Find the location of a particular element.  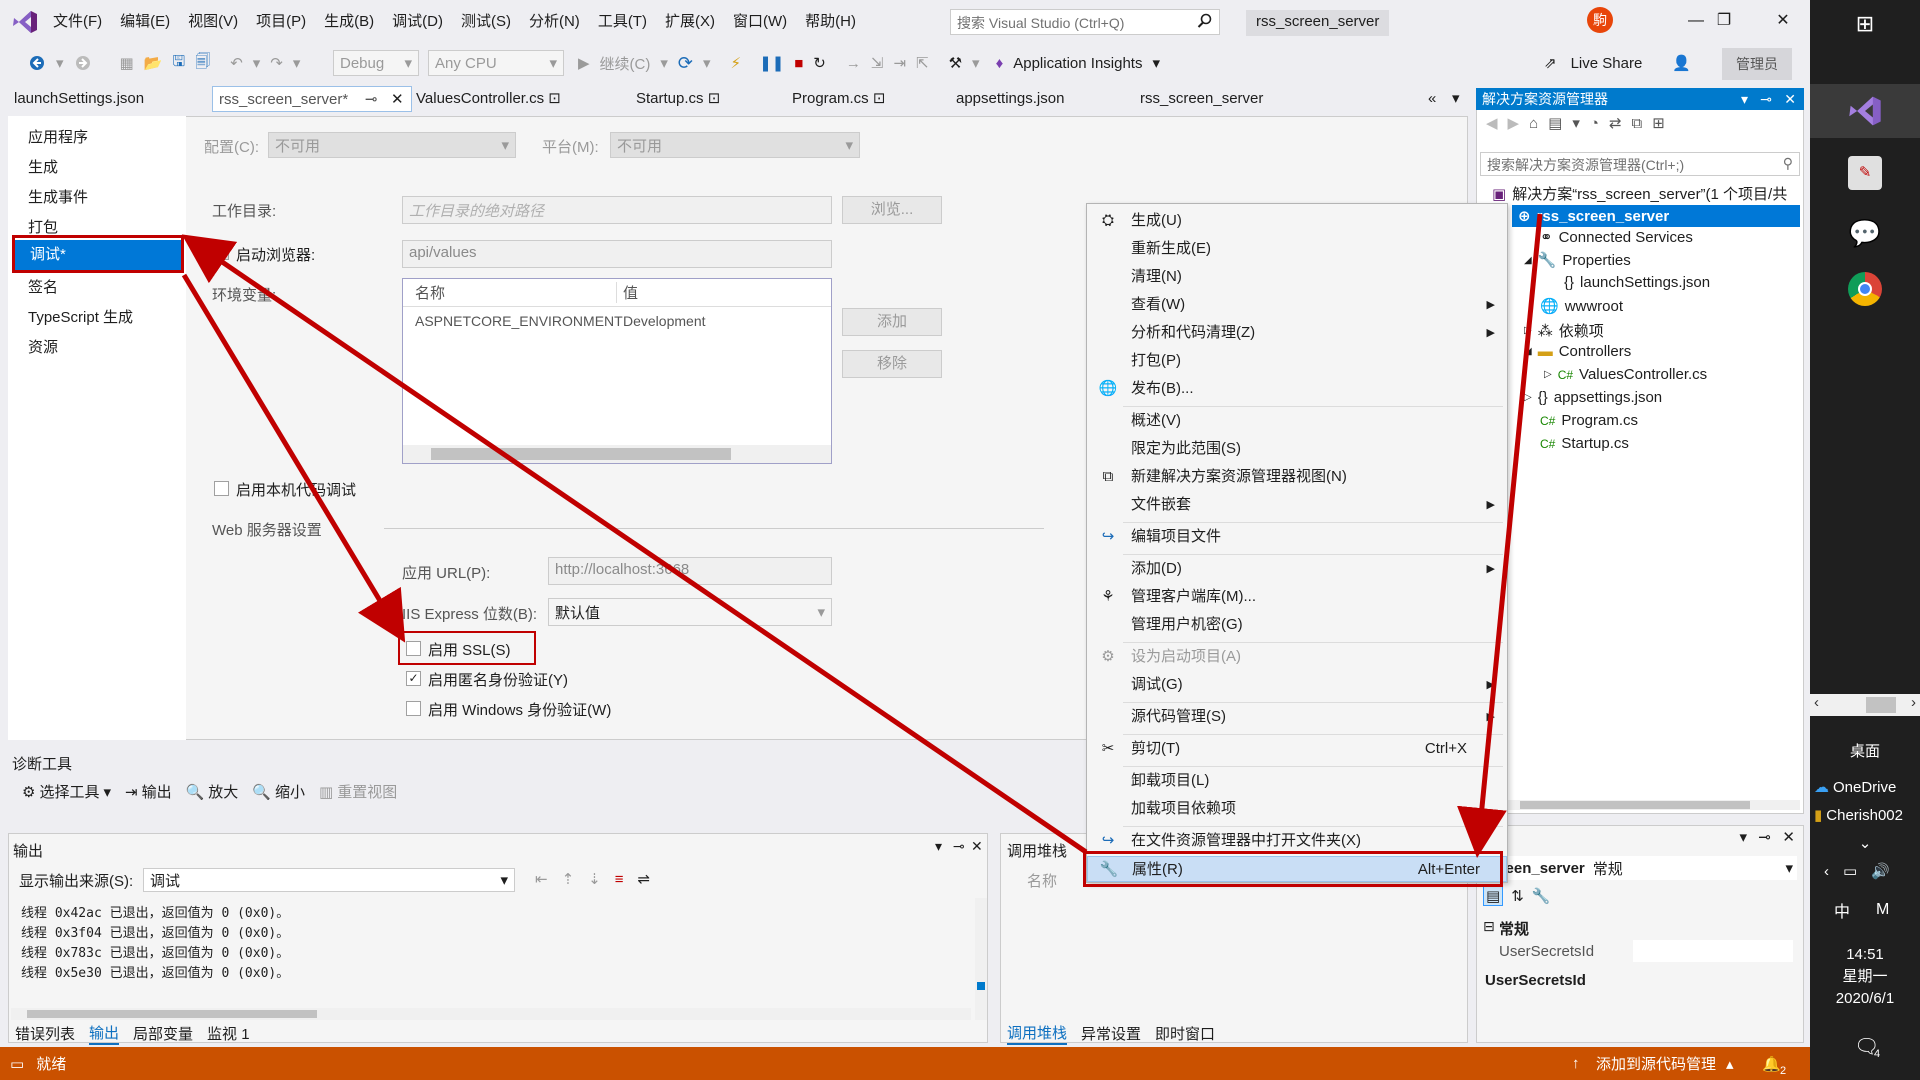

tab-program: Program.cs ⊡ is located at coordinates (835, 99).